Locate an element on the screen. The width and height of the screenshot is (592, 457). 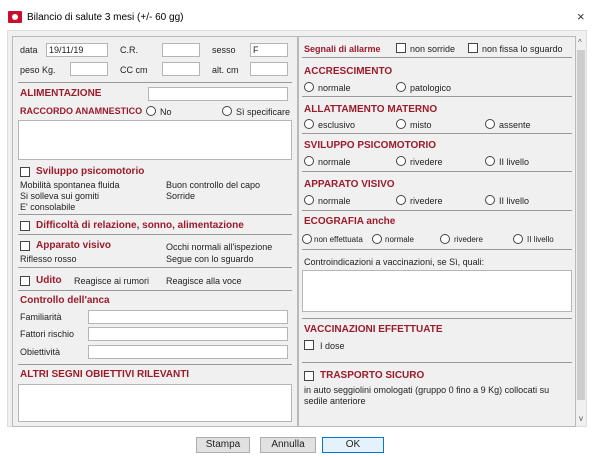
udito-checkbox is located at coordinates (25, 281).